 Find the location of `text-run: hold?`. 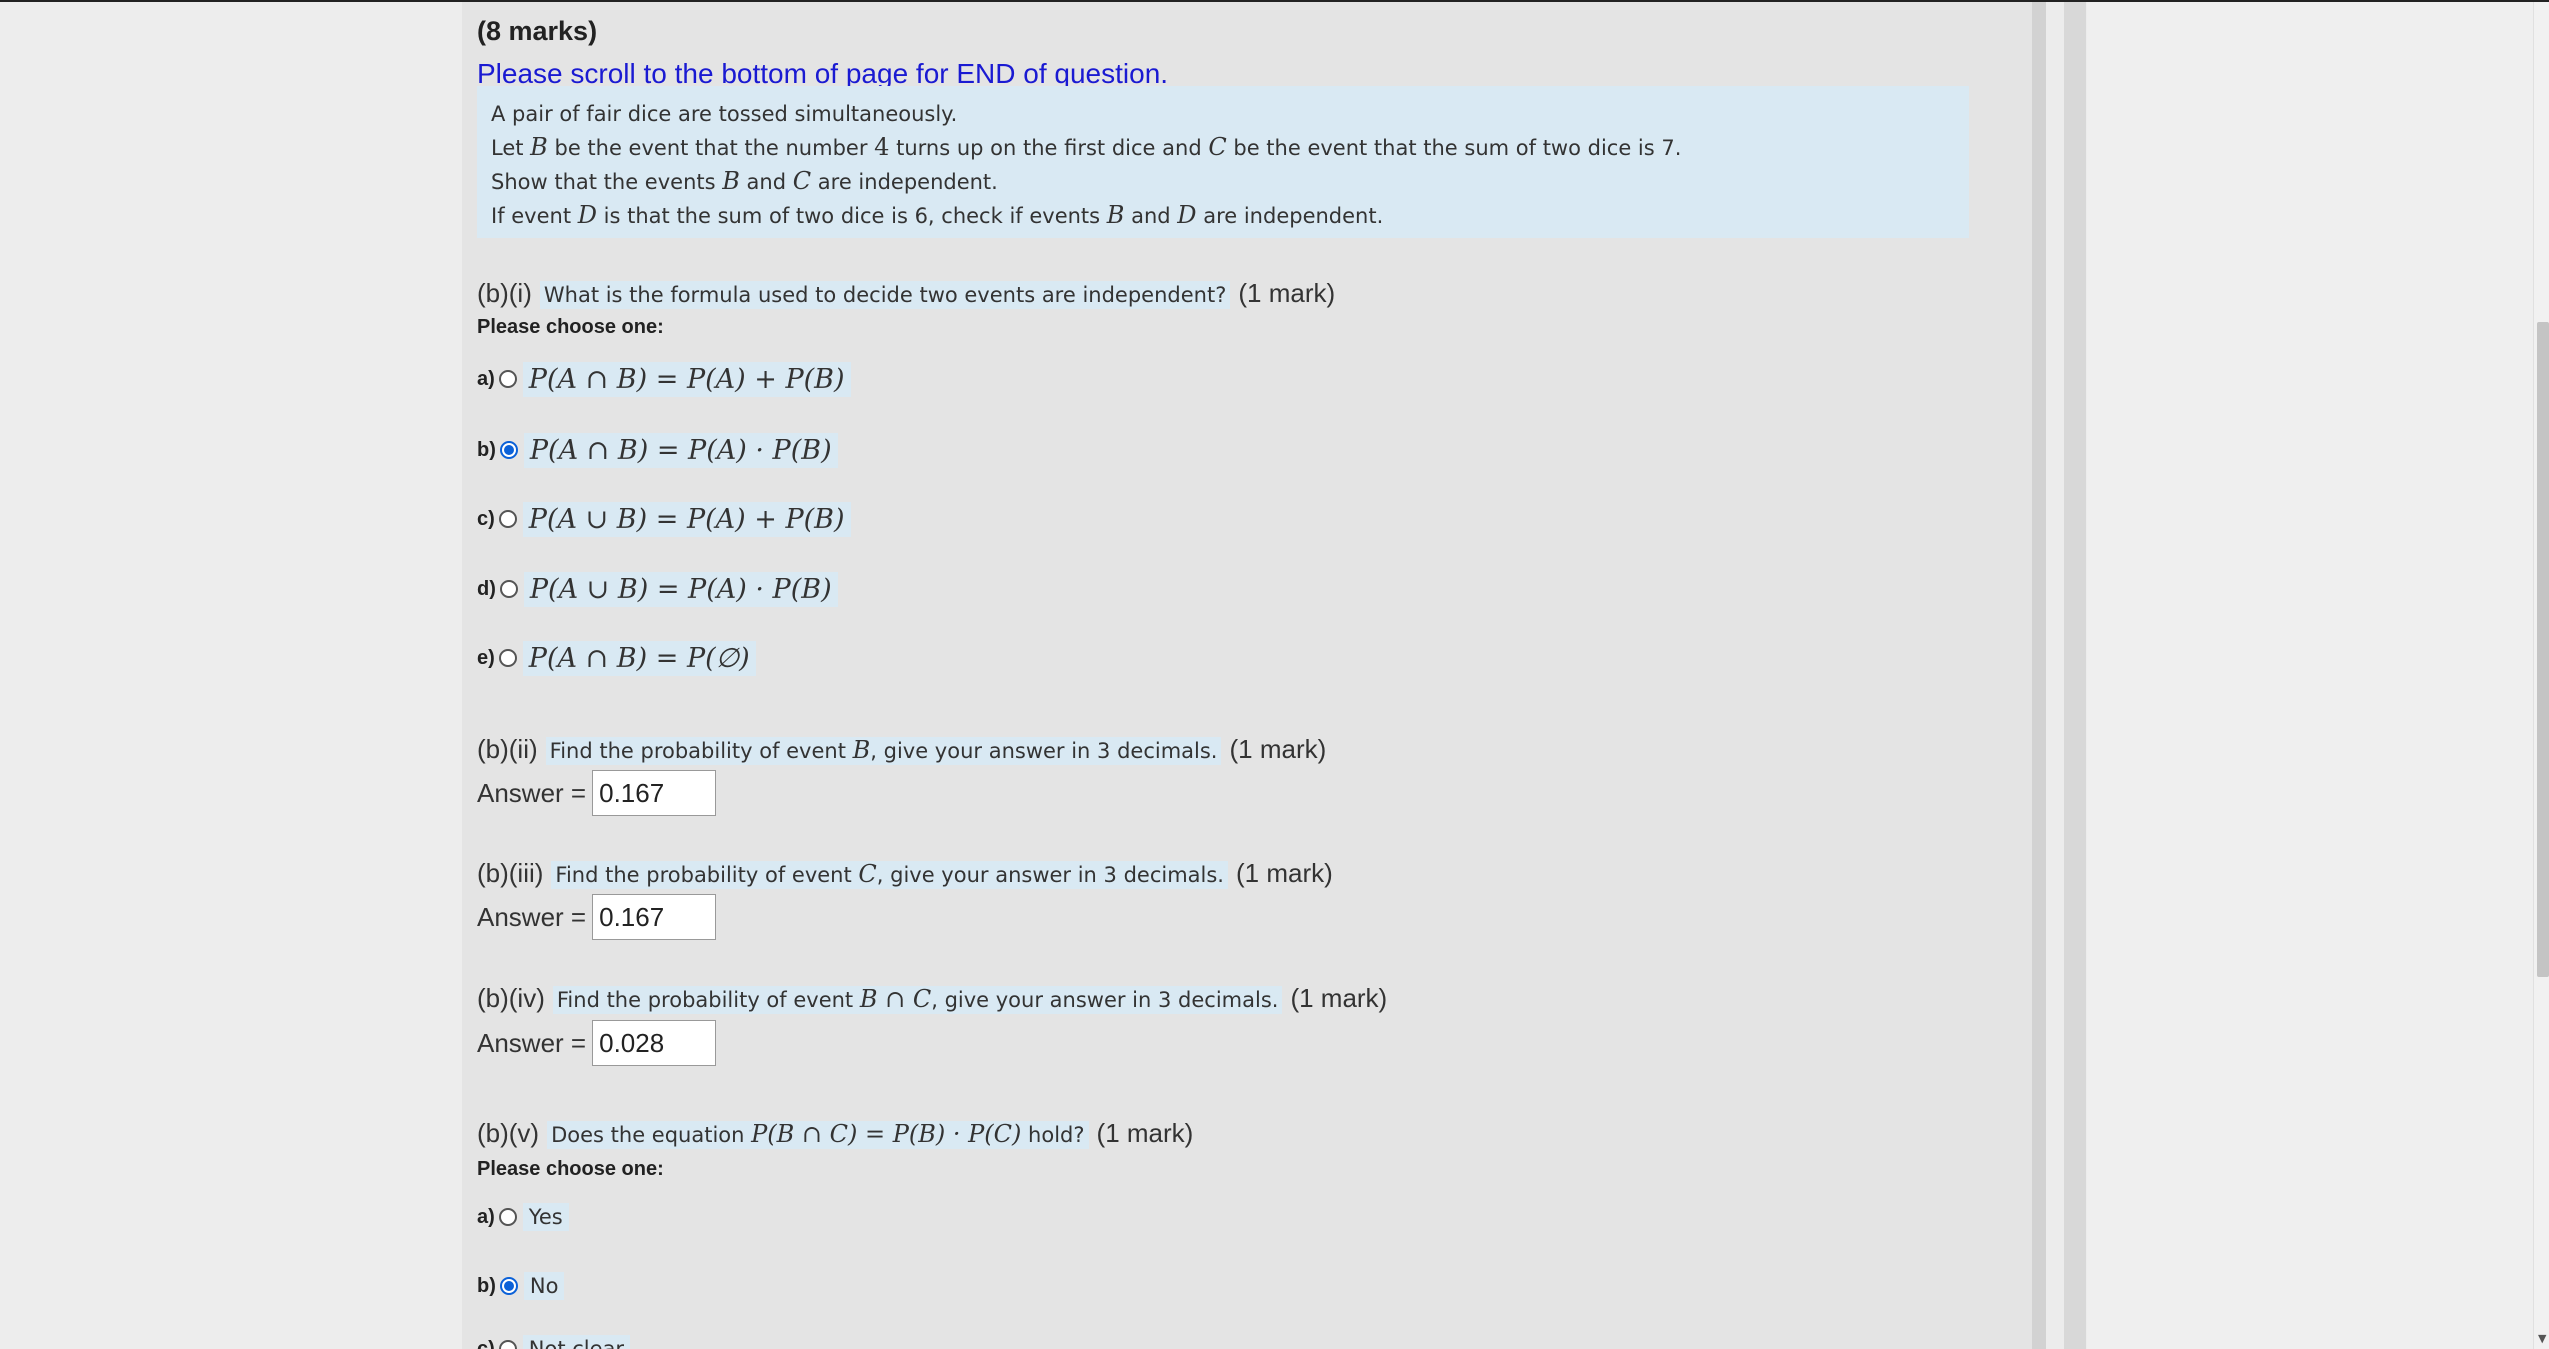

text-run: hold? is located at coordinates (1053, 1135).